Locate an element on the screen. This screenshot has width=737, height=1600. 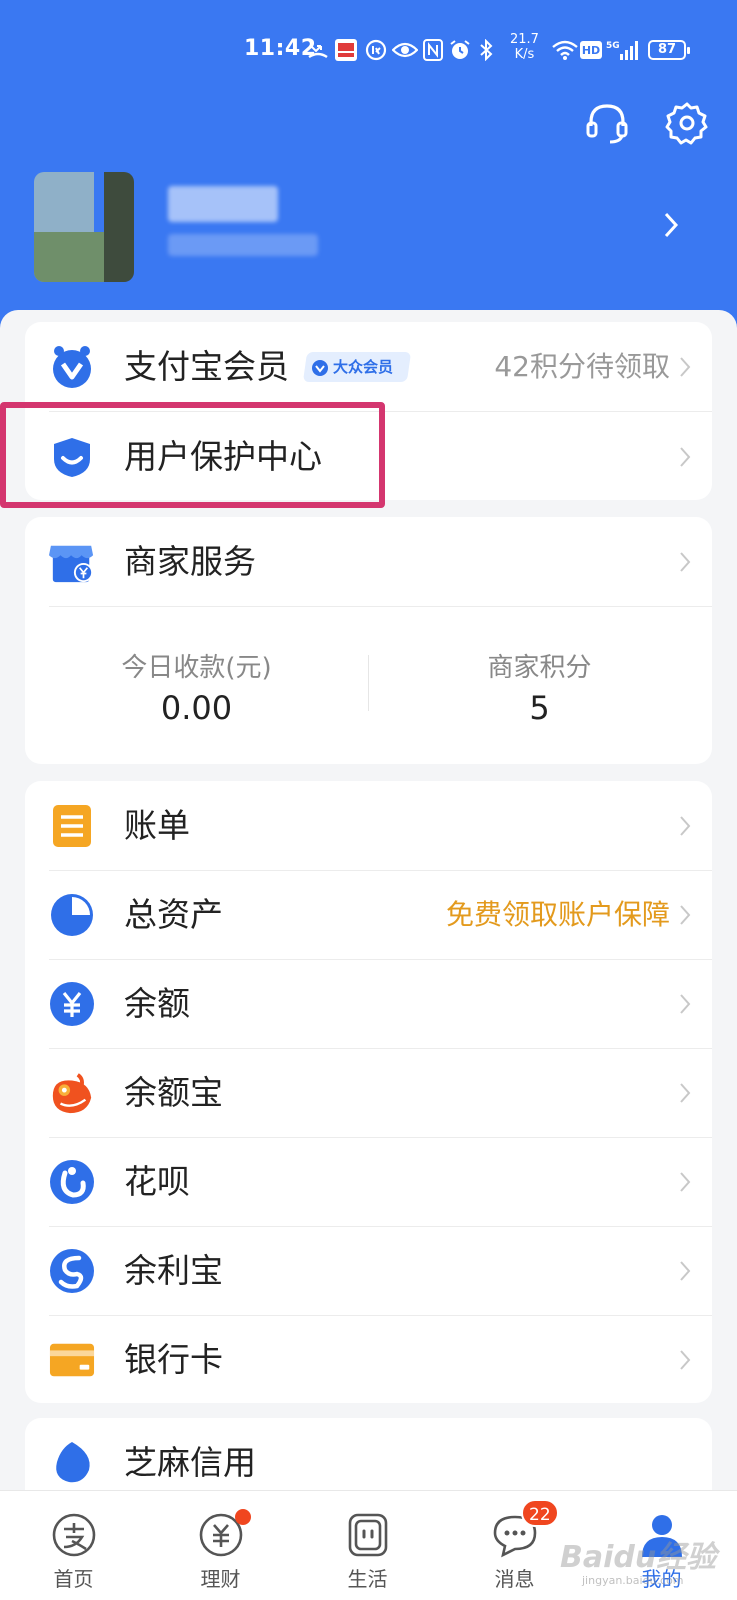
merchant-stats: 今日收款(元) 0.00 商家积分 5 is located at coordinates (368, 682).